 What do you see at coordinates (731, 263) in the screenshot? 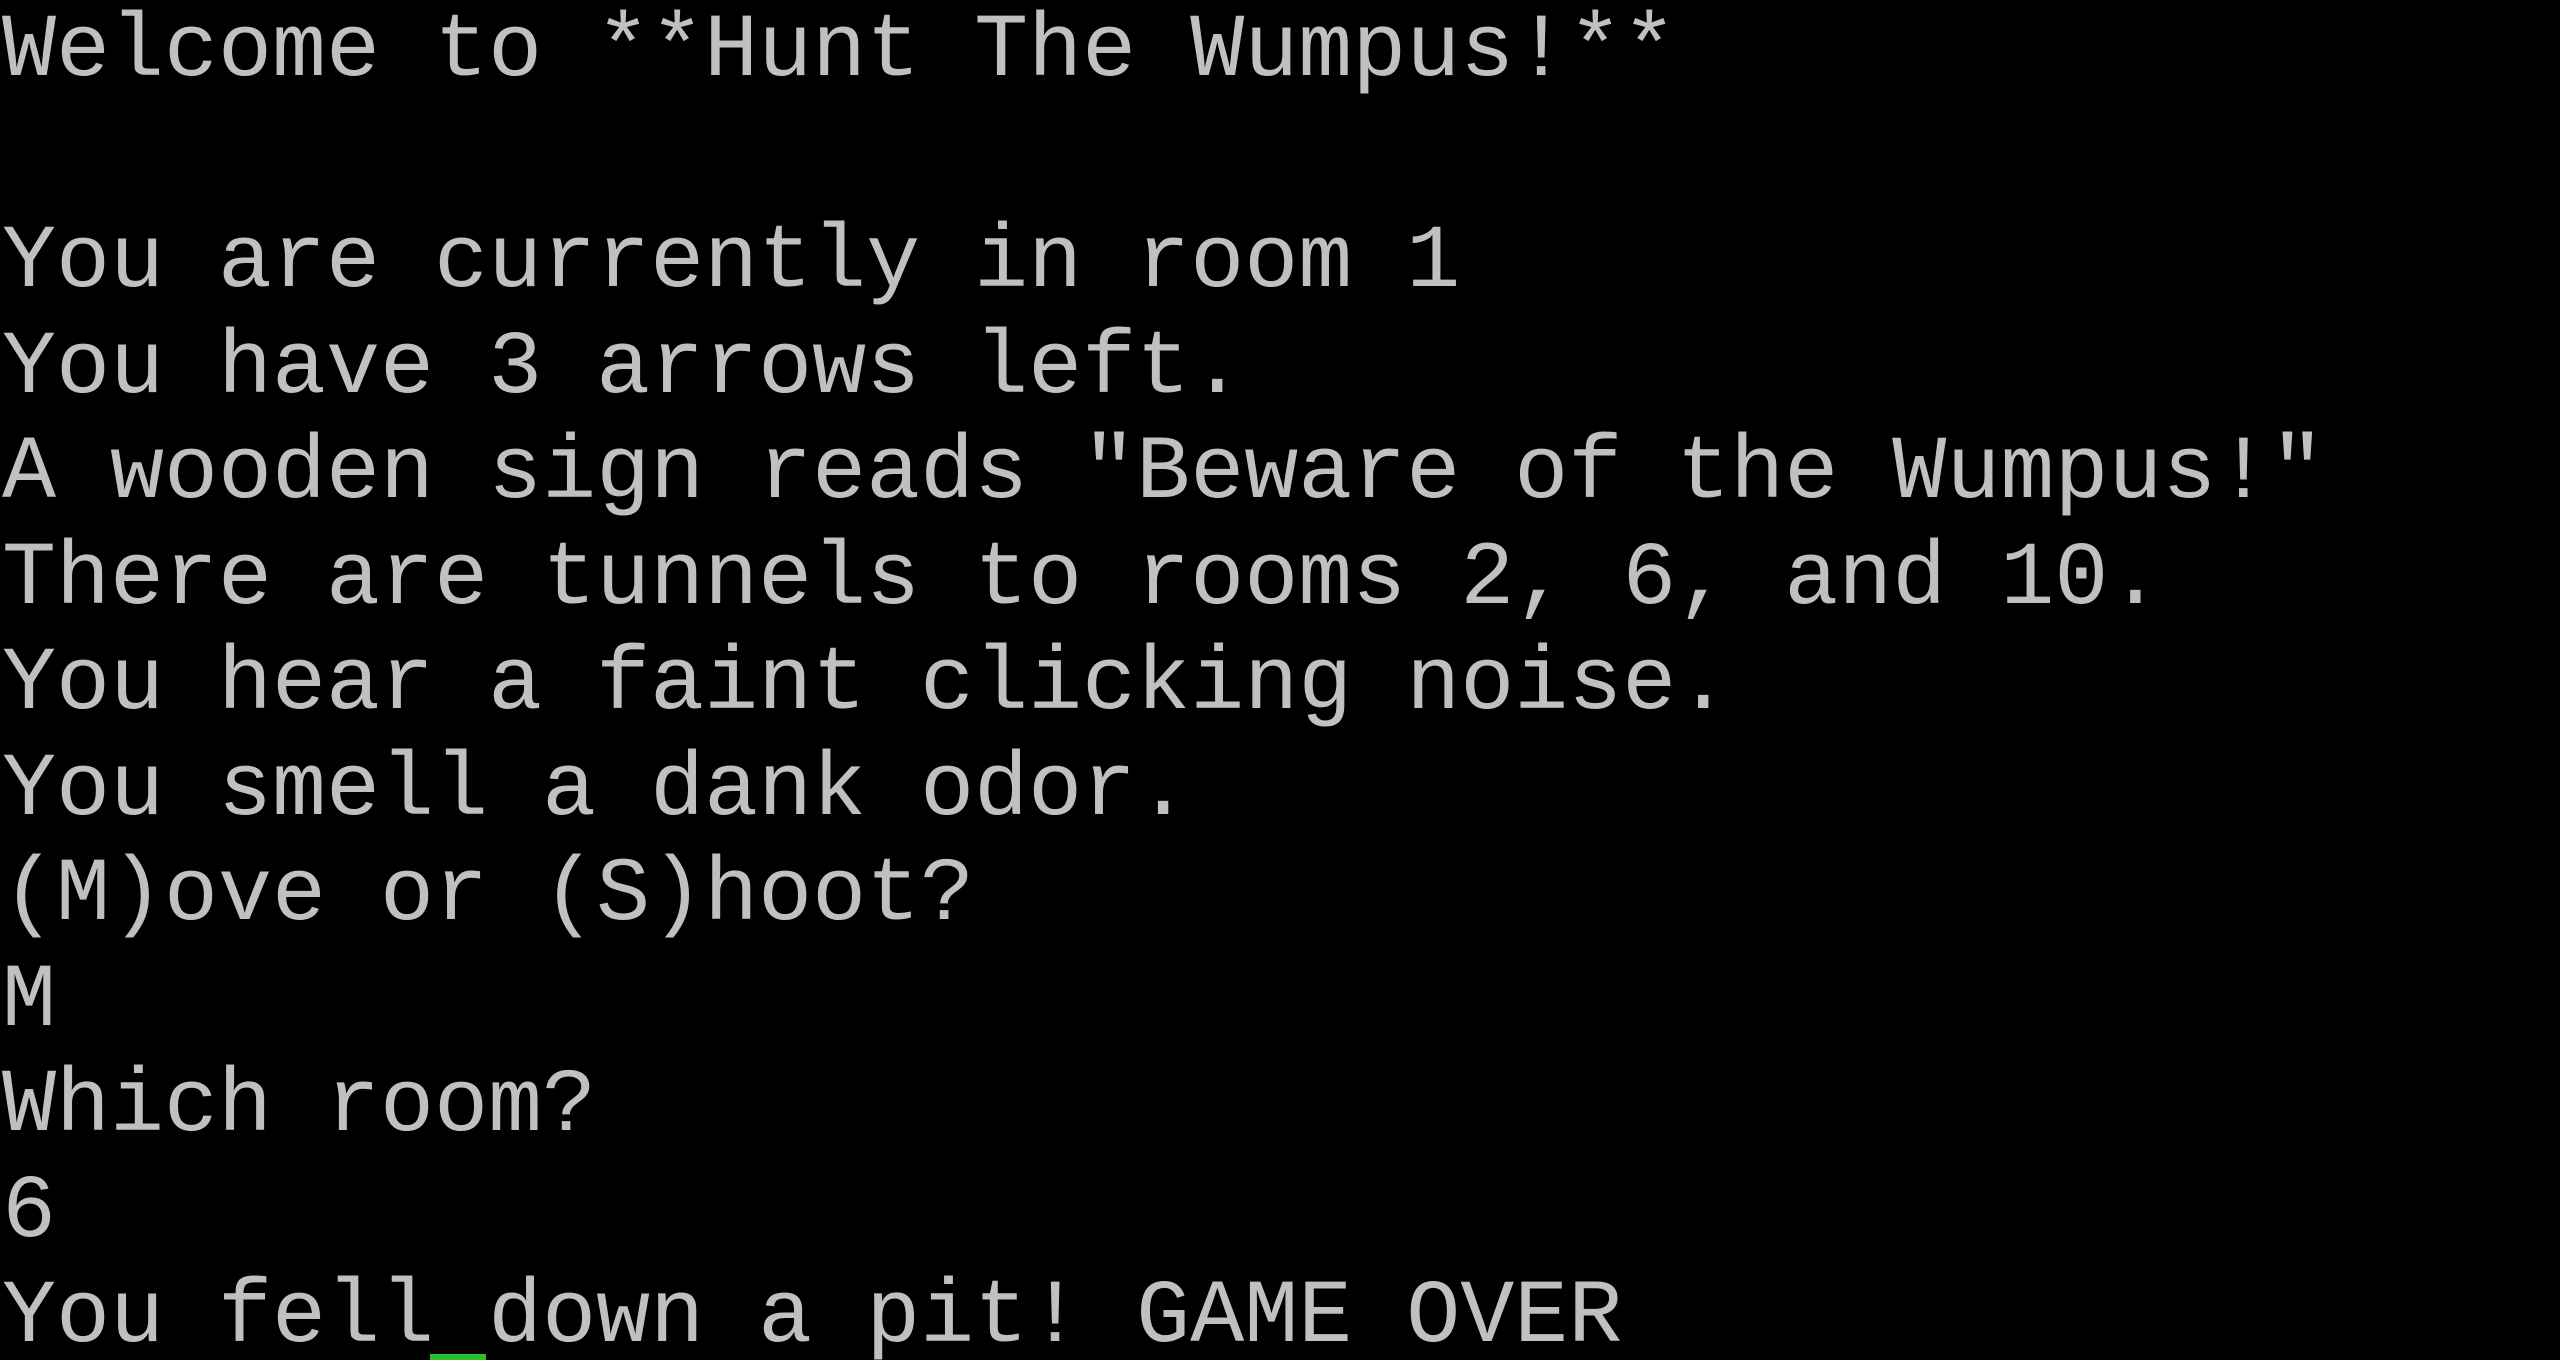
I see `current-room-line: You are currently in room 1` at bounding box center [731, 263].